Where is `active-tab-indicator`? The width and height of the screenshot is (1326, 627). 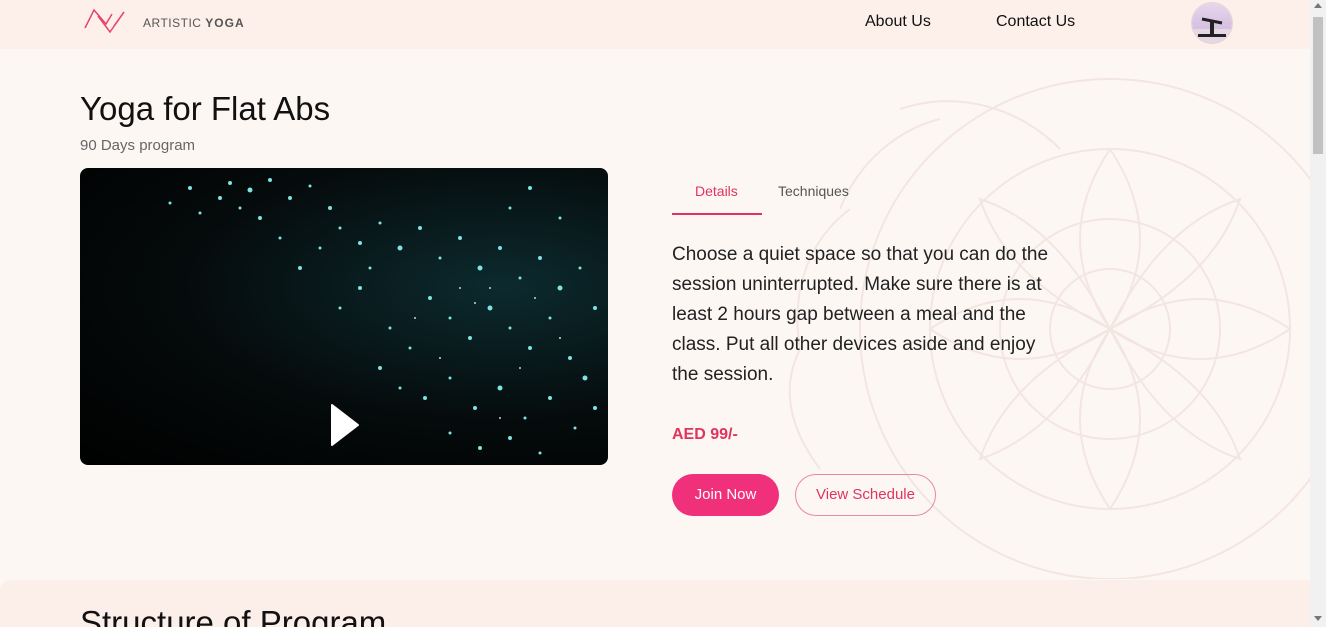
active-tab-indicator is located at coordinates (717, 214).